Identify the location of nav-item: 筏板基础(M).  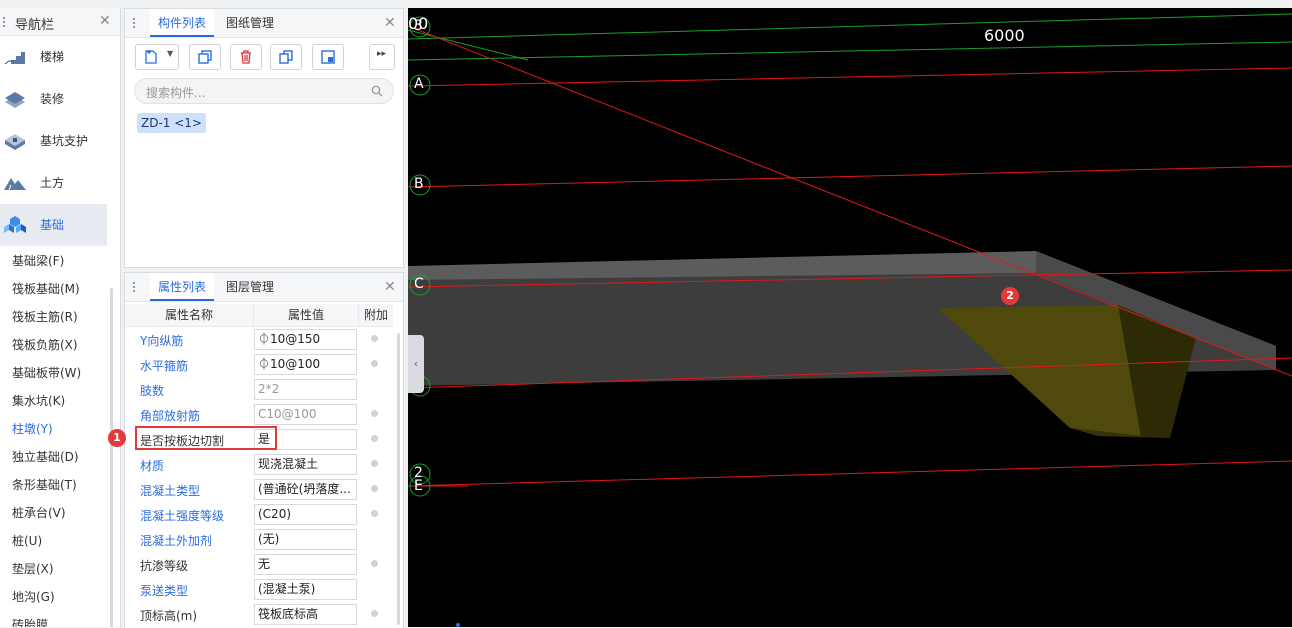
(46, 288).